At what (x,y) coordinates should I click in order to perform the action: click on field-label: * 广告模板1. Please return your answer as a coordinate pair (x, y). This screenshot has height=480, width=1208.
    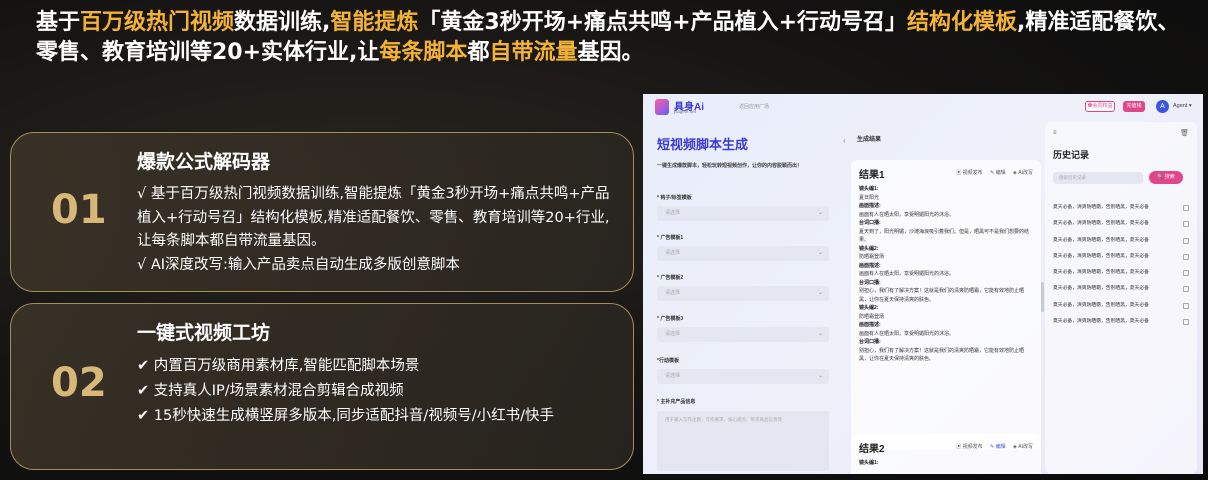
    Looking at the image, I should click on (670, 238).